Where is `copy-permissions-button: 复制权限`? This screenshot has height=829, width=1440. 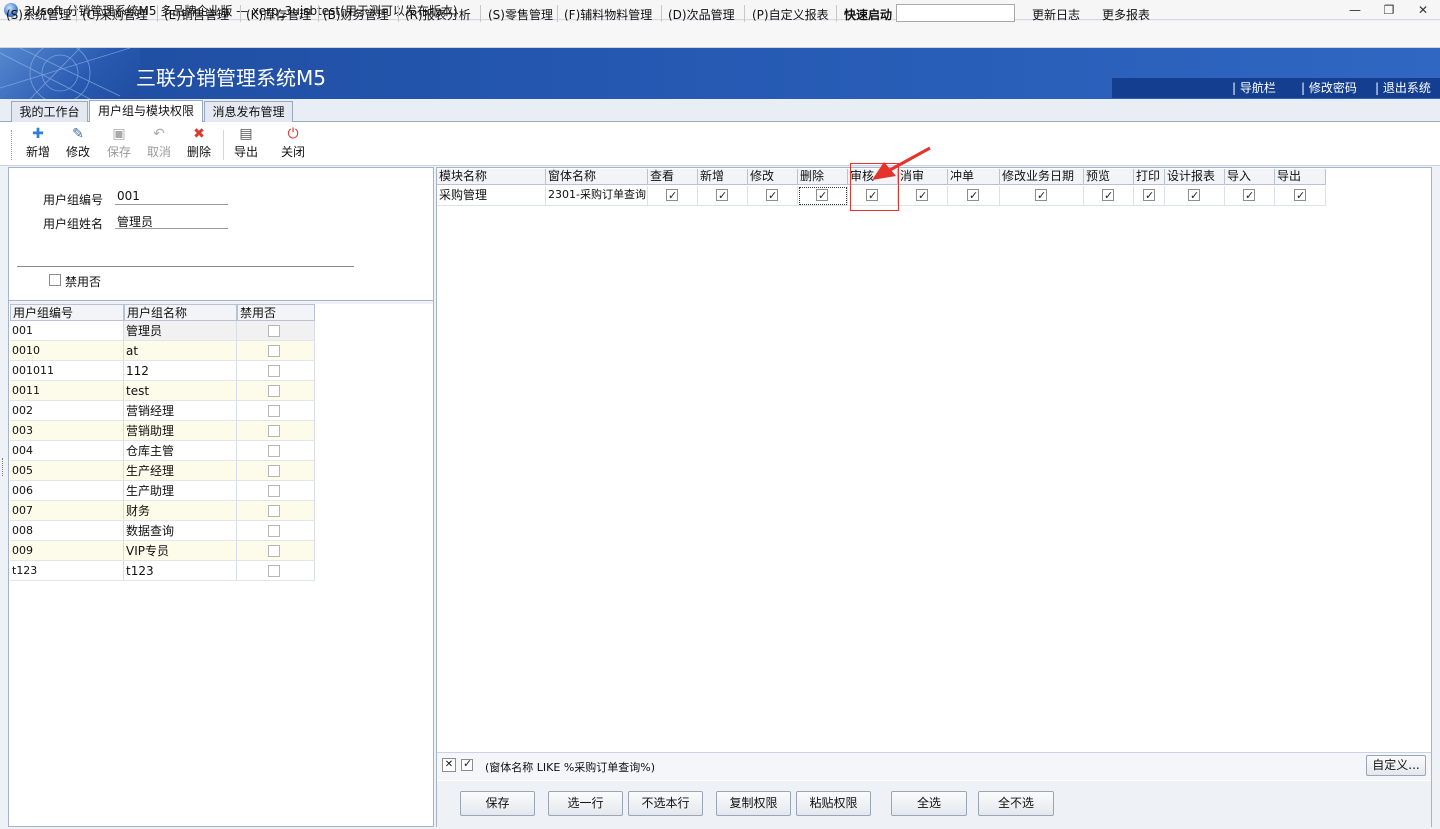 copy-permissions-button: 复制权限 is located at coordinates (753, 803).